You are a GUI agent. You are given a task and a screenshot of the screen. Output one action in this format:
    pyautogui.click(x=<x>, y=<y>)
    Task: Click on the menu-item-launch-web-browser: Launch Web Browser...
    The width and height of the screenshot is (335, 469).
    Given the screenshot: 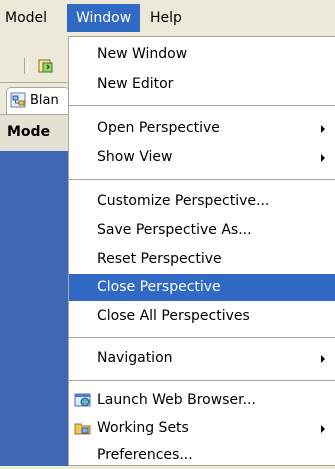 What is the action you would take?
    pyautogui.click(x=202, y=400)
    